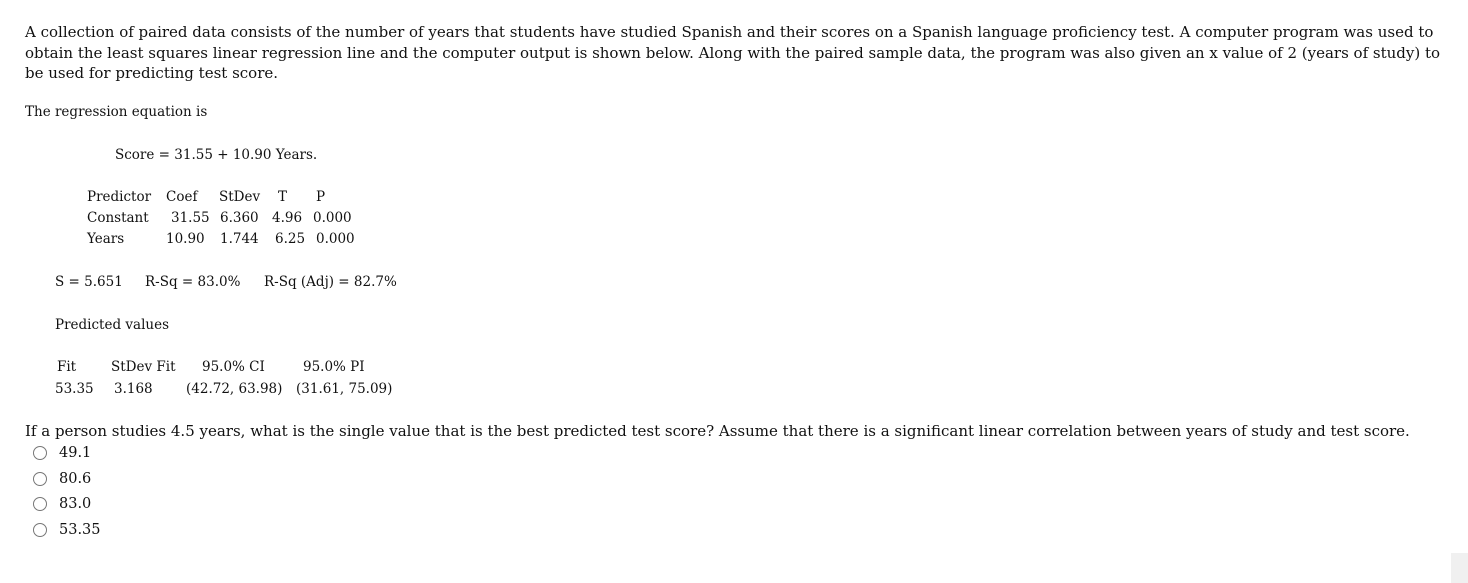 Image resolution: width=1468 pixels, height=583 pixels. I want to click on stat-s: S = 5.651, so click(89, 282).